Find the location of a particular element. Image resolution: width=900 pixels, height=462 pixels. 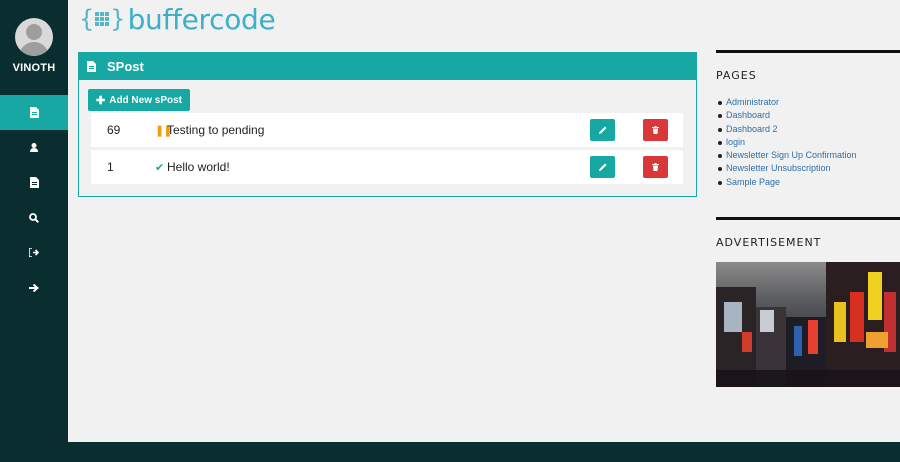

username: VINOTH is located at coordinates (34, 68).